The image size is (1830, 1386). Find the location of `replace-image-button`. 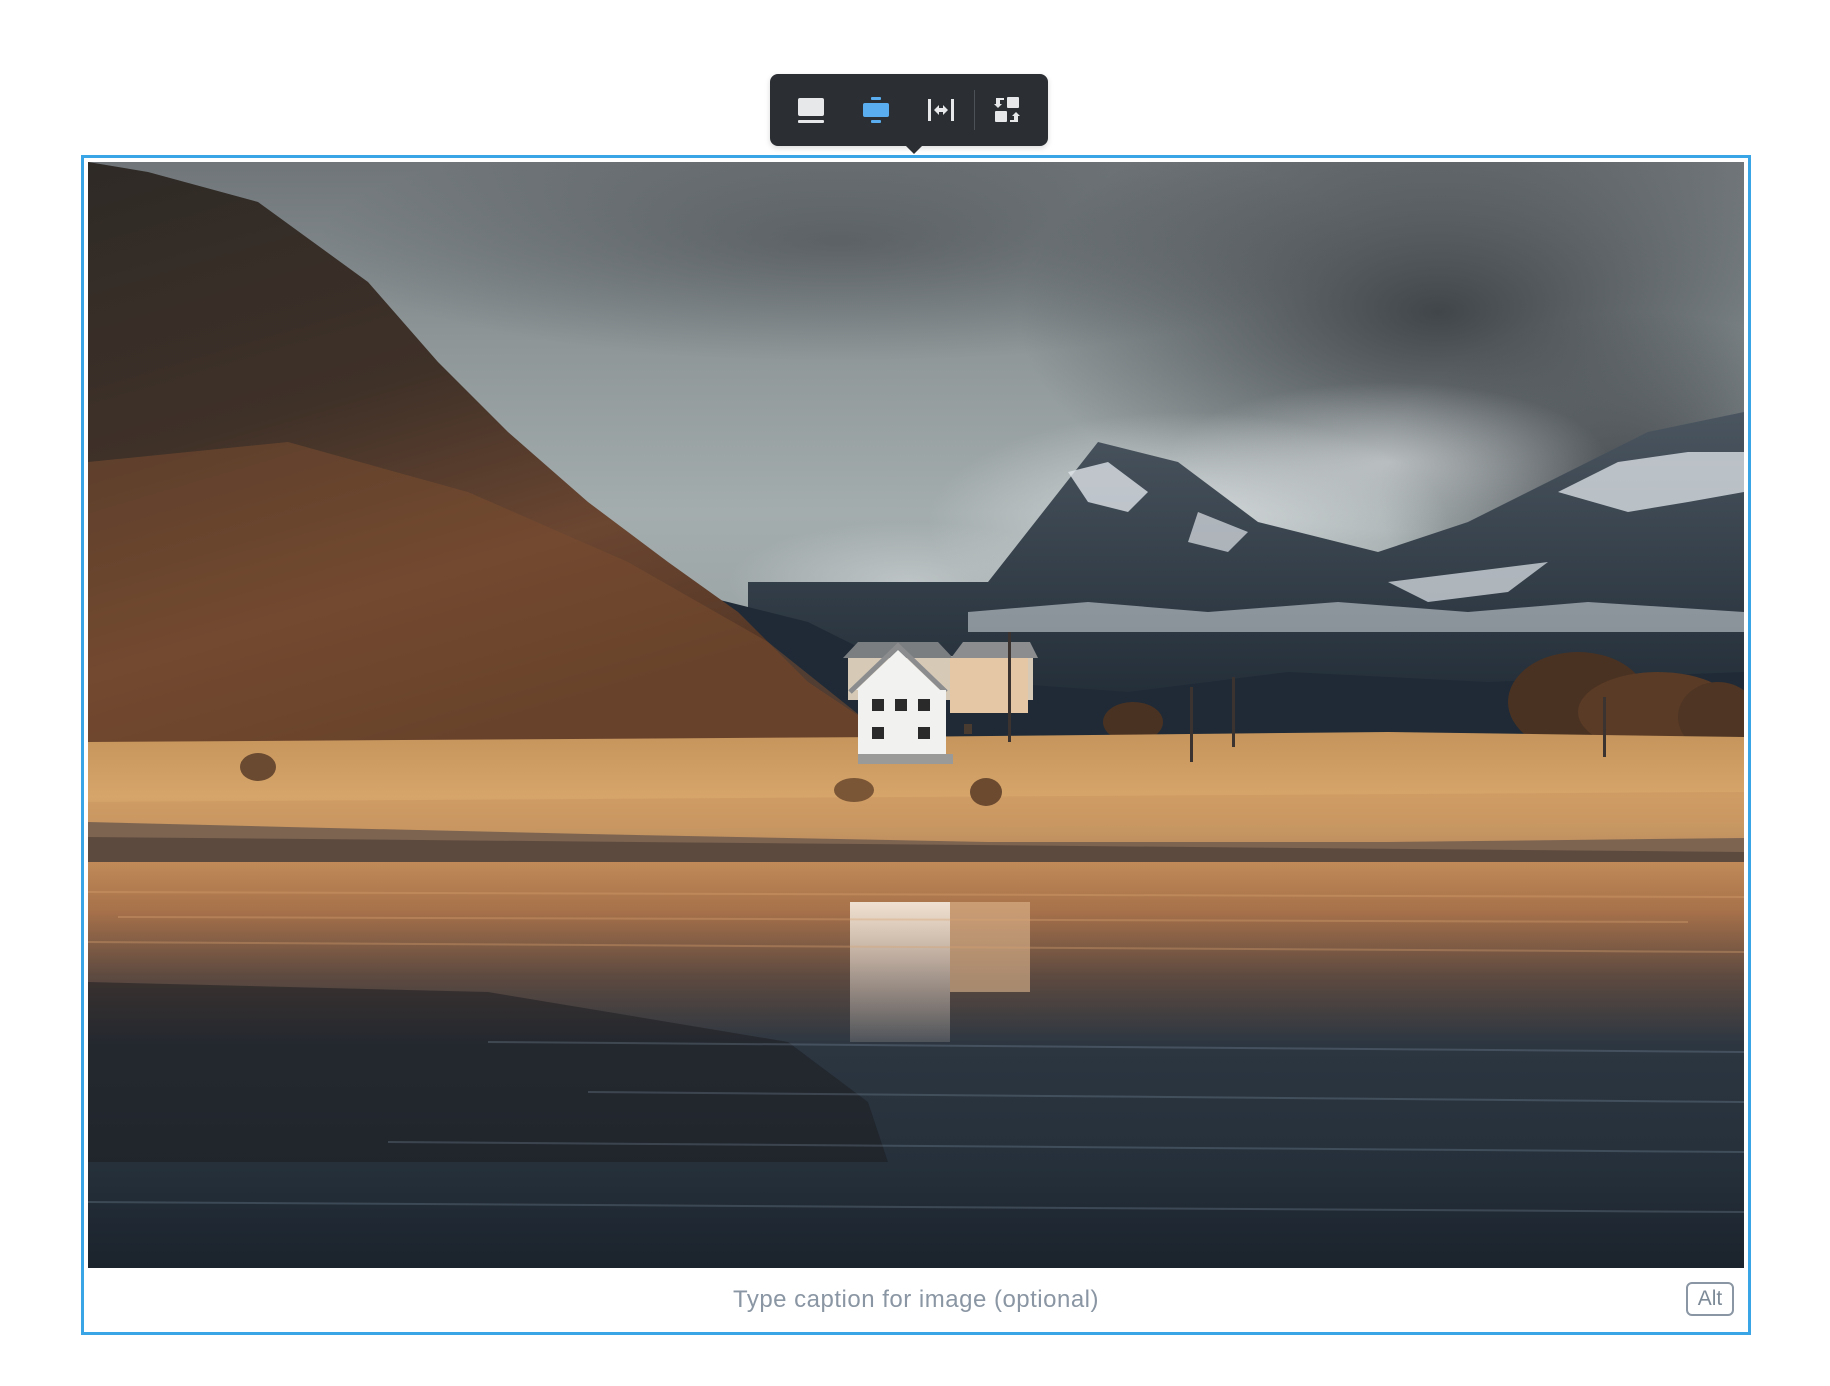

replace-image-button is located at coordinates (1007, 110).